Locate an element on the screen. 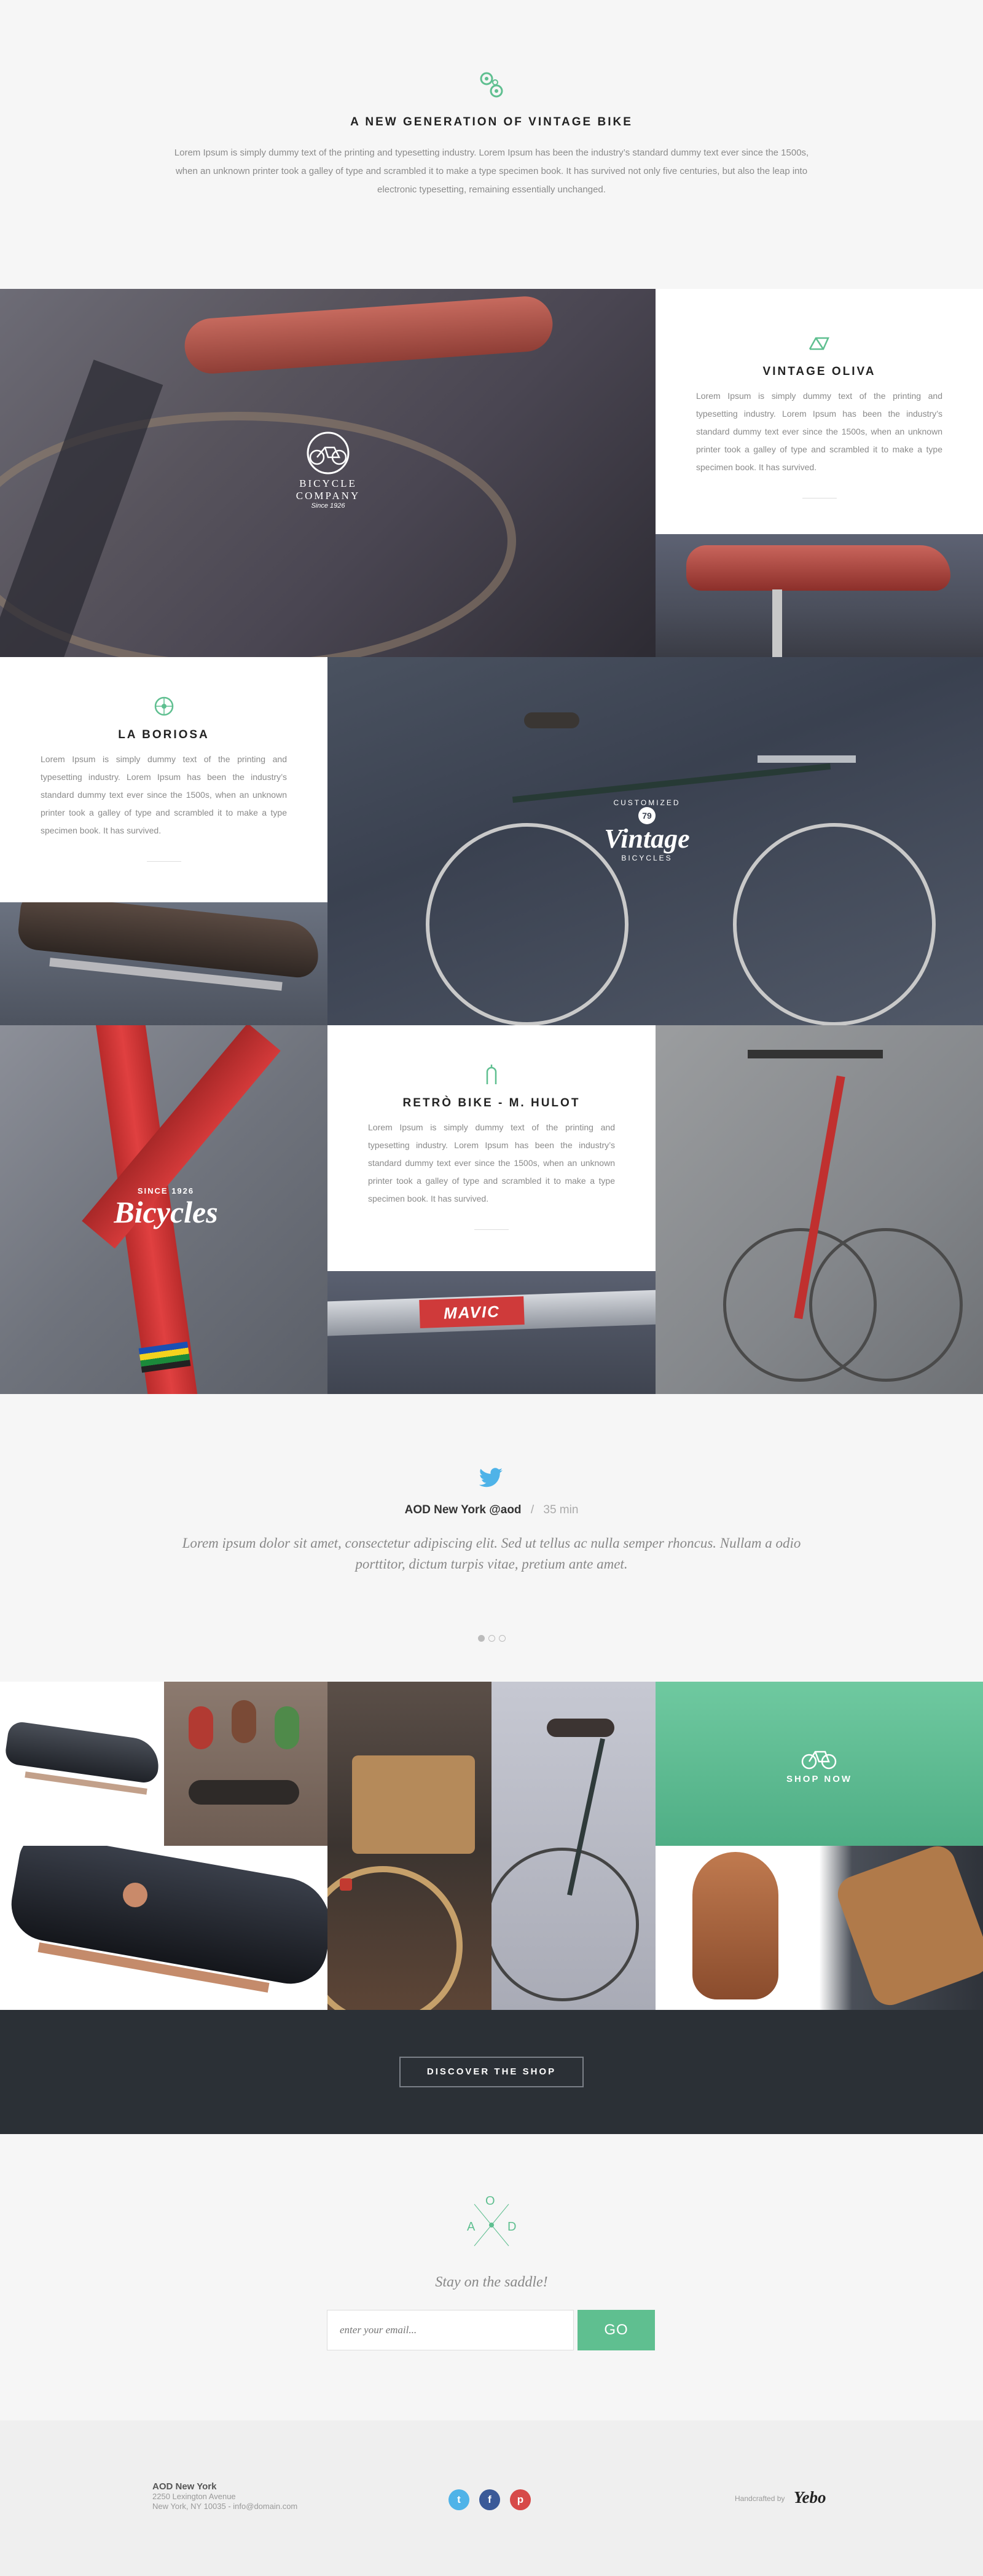  logo-word: Bicycles is located at coordinates (166, 1212).